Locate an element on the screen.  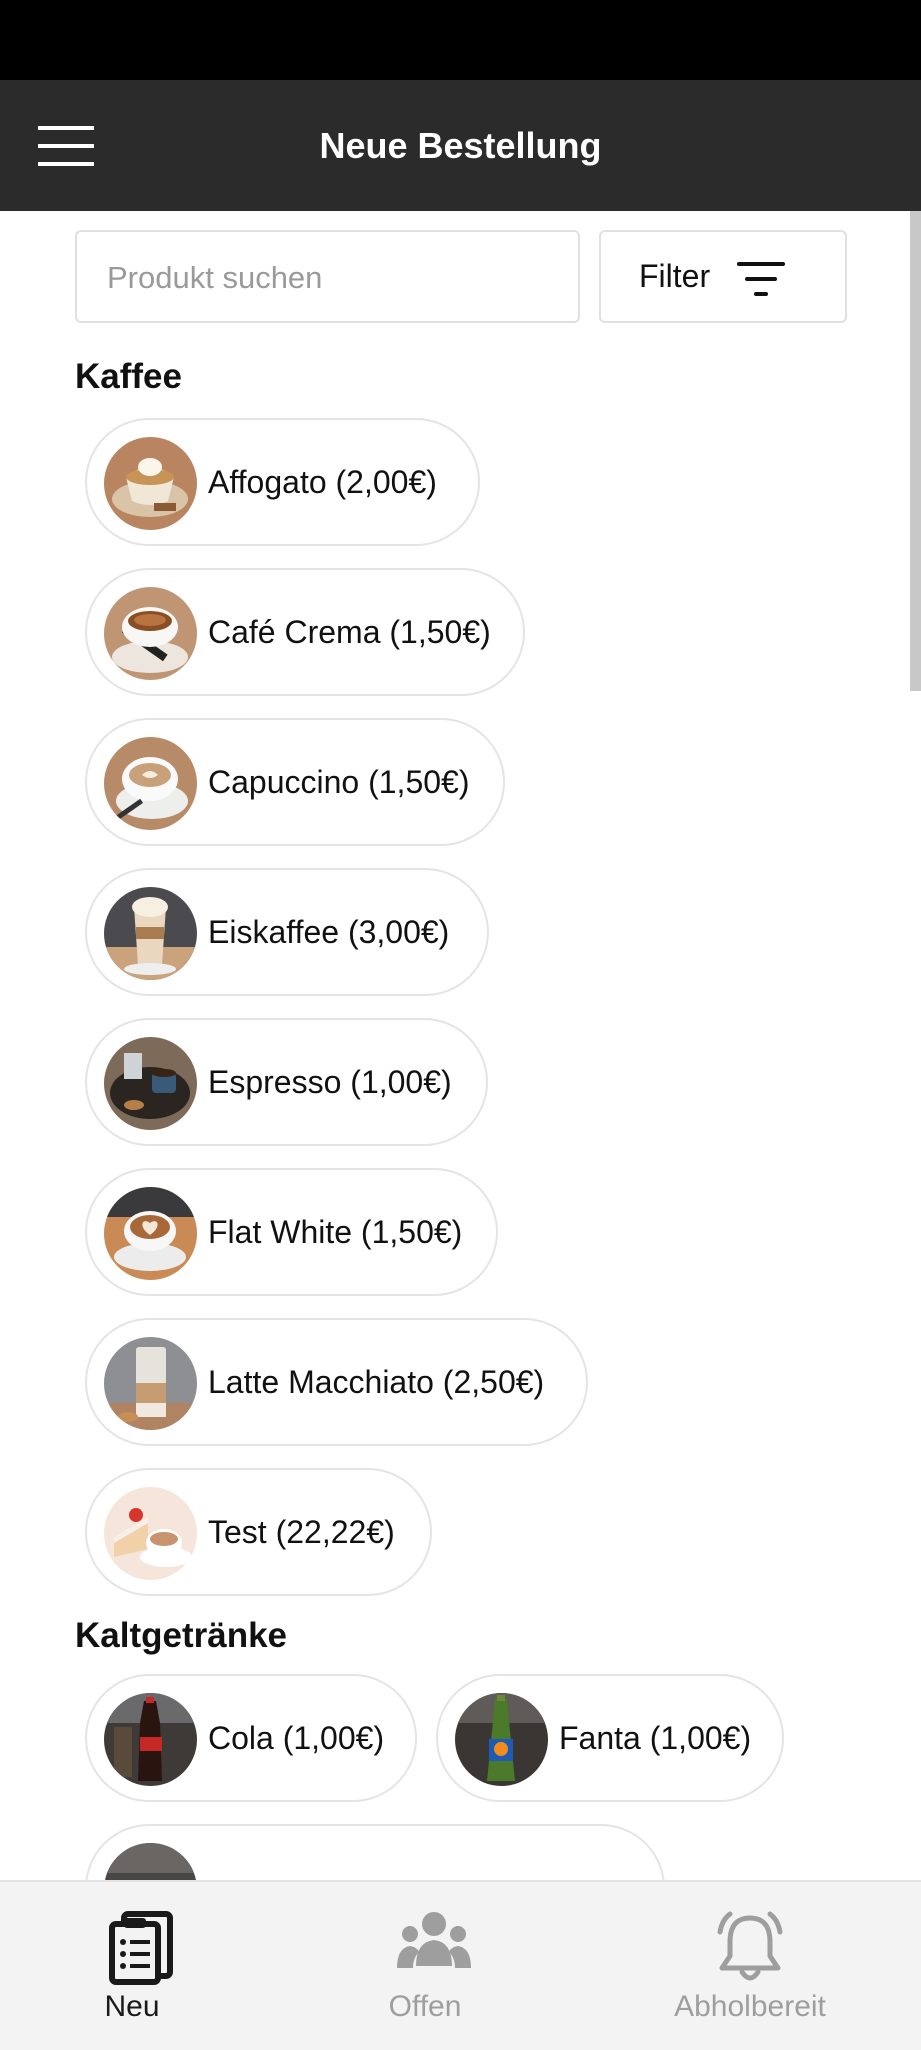
product-chip-cola: Cola (1,00€) is located at coordinates (251, 1738).